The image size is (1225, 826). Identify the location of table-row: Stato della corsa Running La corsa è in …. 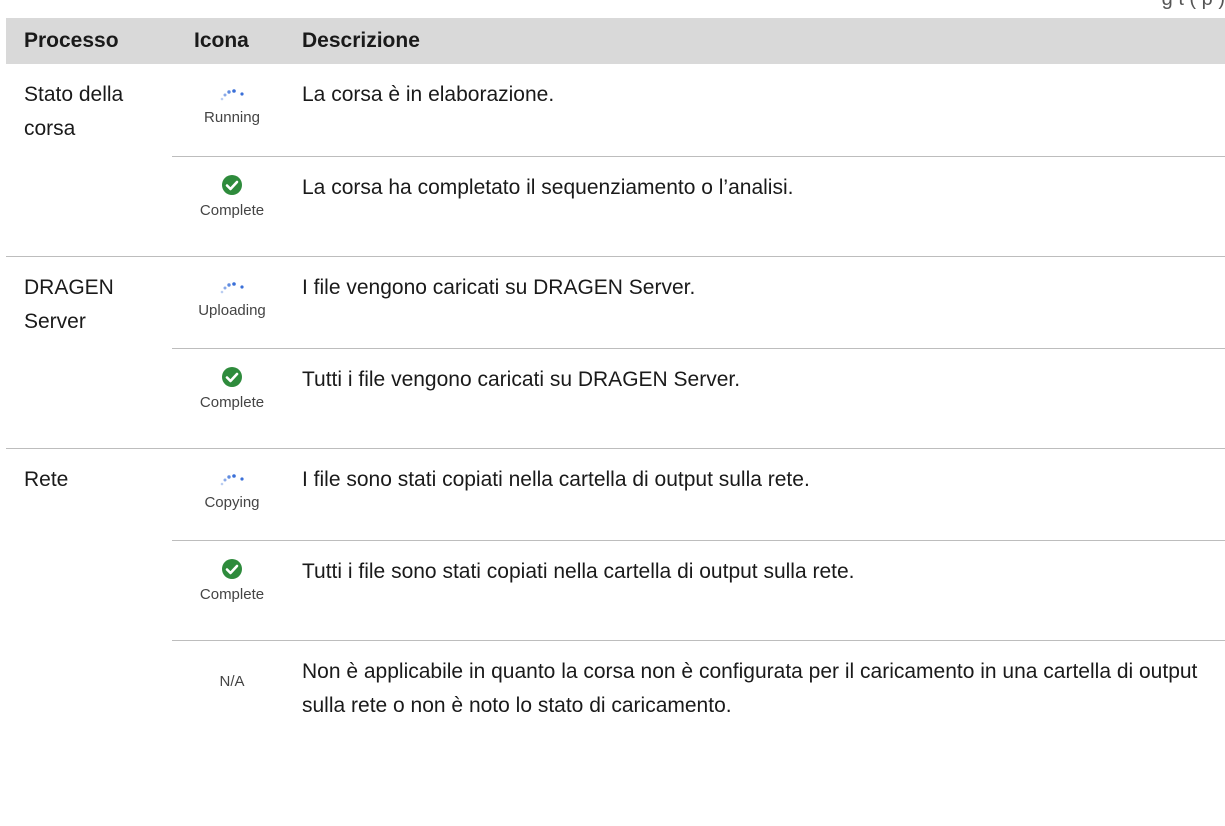
(615, 110).